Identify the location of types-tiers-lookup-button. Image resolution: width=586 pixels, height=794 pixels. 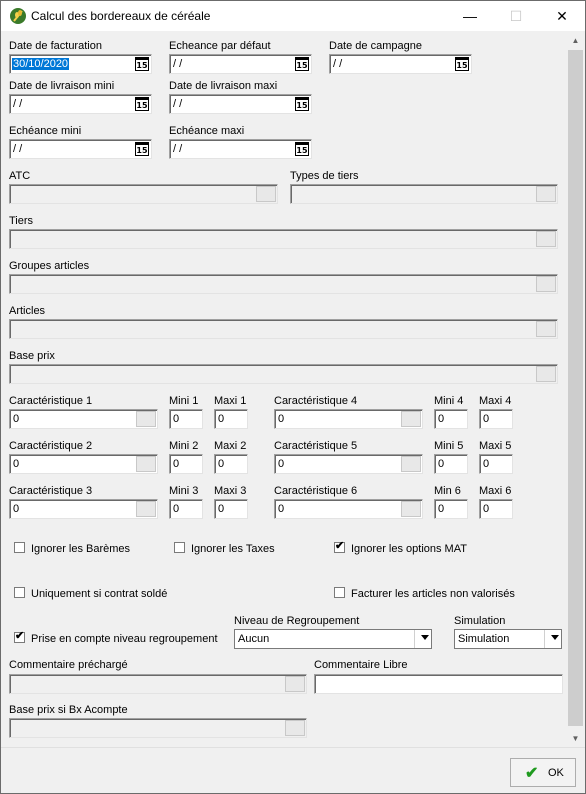
(546, 194).